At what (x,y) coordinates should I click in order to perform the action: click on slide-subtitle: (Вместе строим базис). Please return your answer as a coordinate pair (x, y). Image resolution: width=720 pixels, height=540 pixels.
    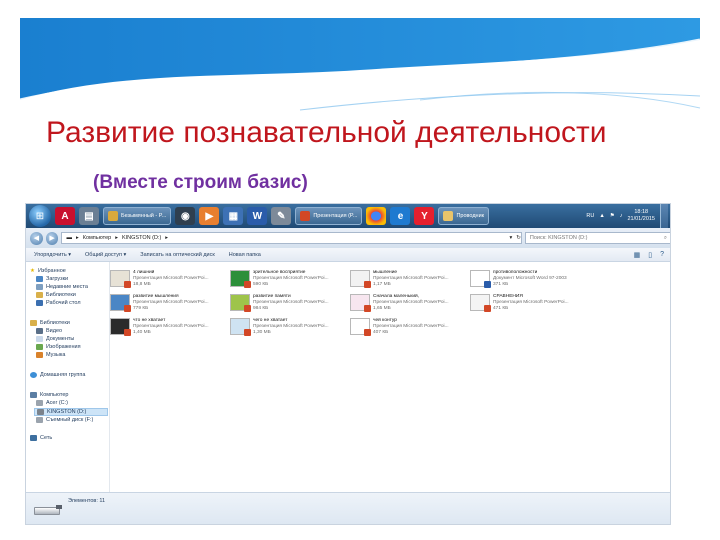
    Looking at the image, I should click on (200, 182).